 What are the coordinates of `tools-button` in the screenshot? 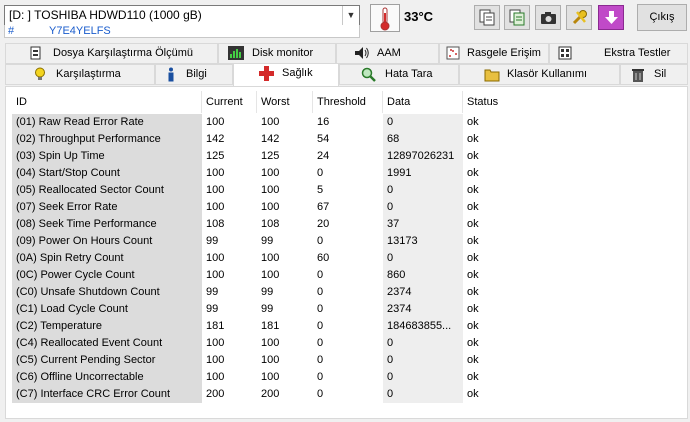 It's located at (579, 17).